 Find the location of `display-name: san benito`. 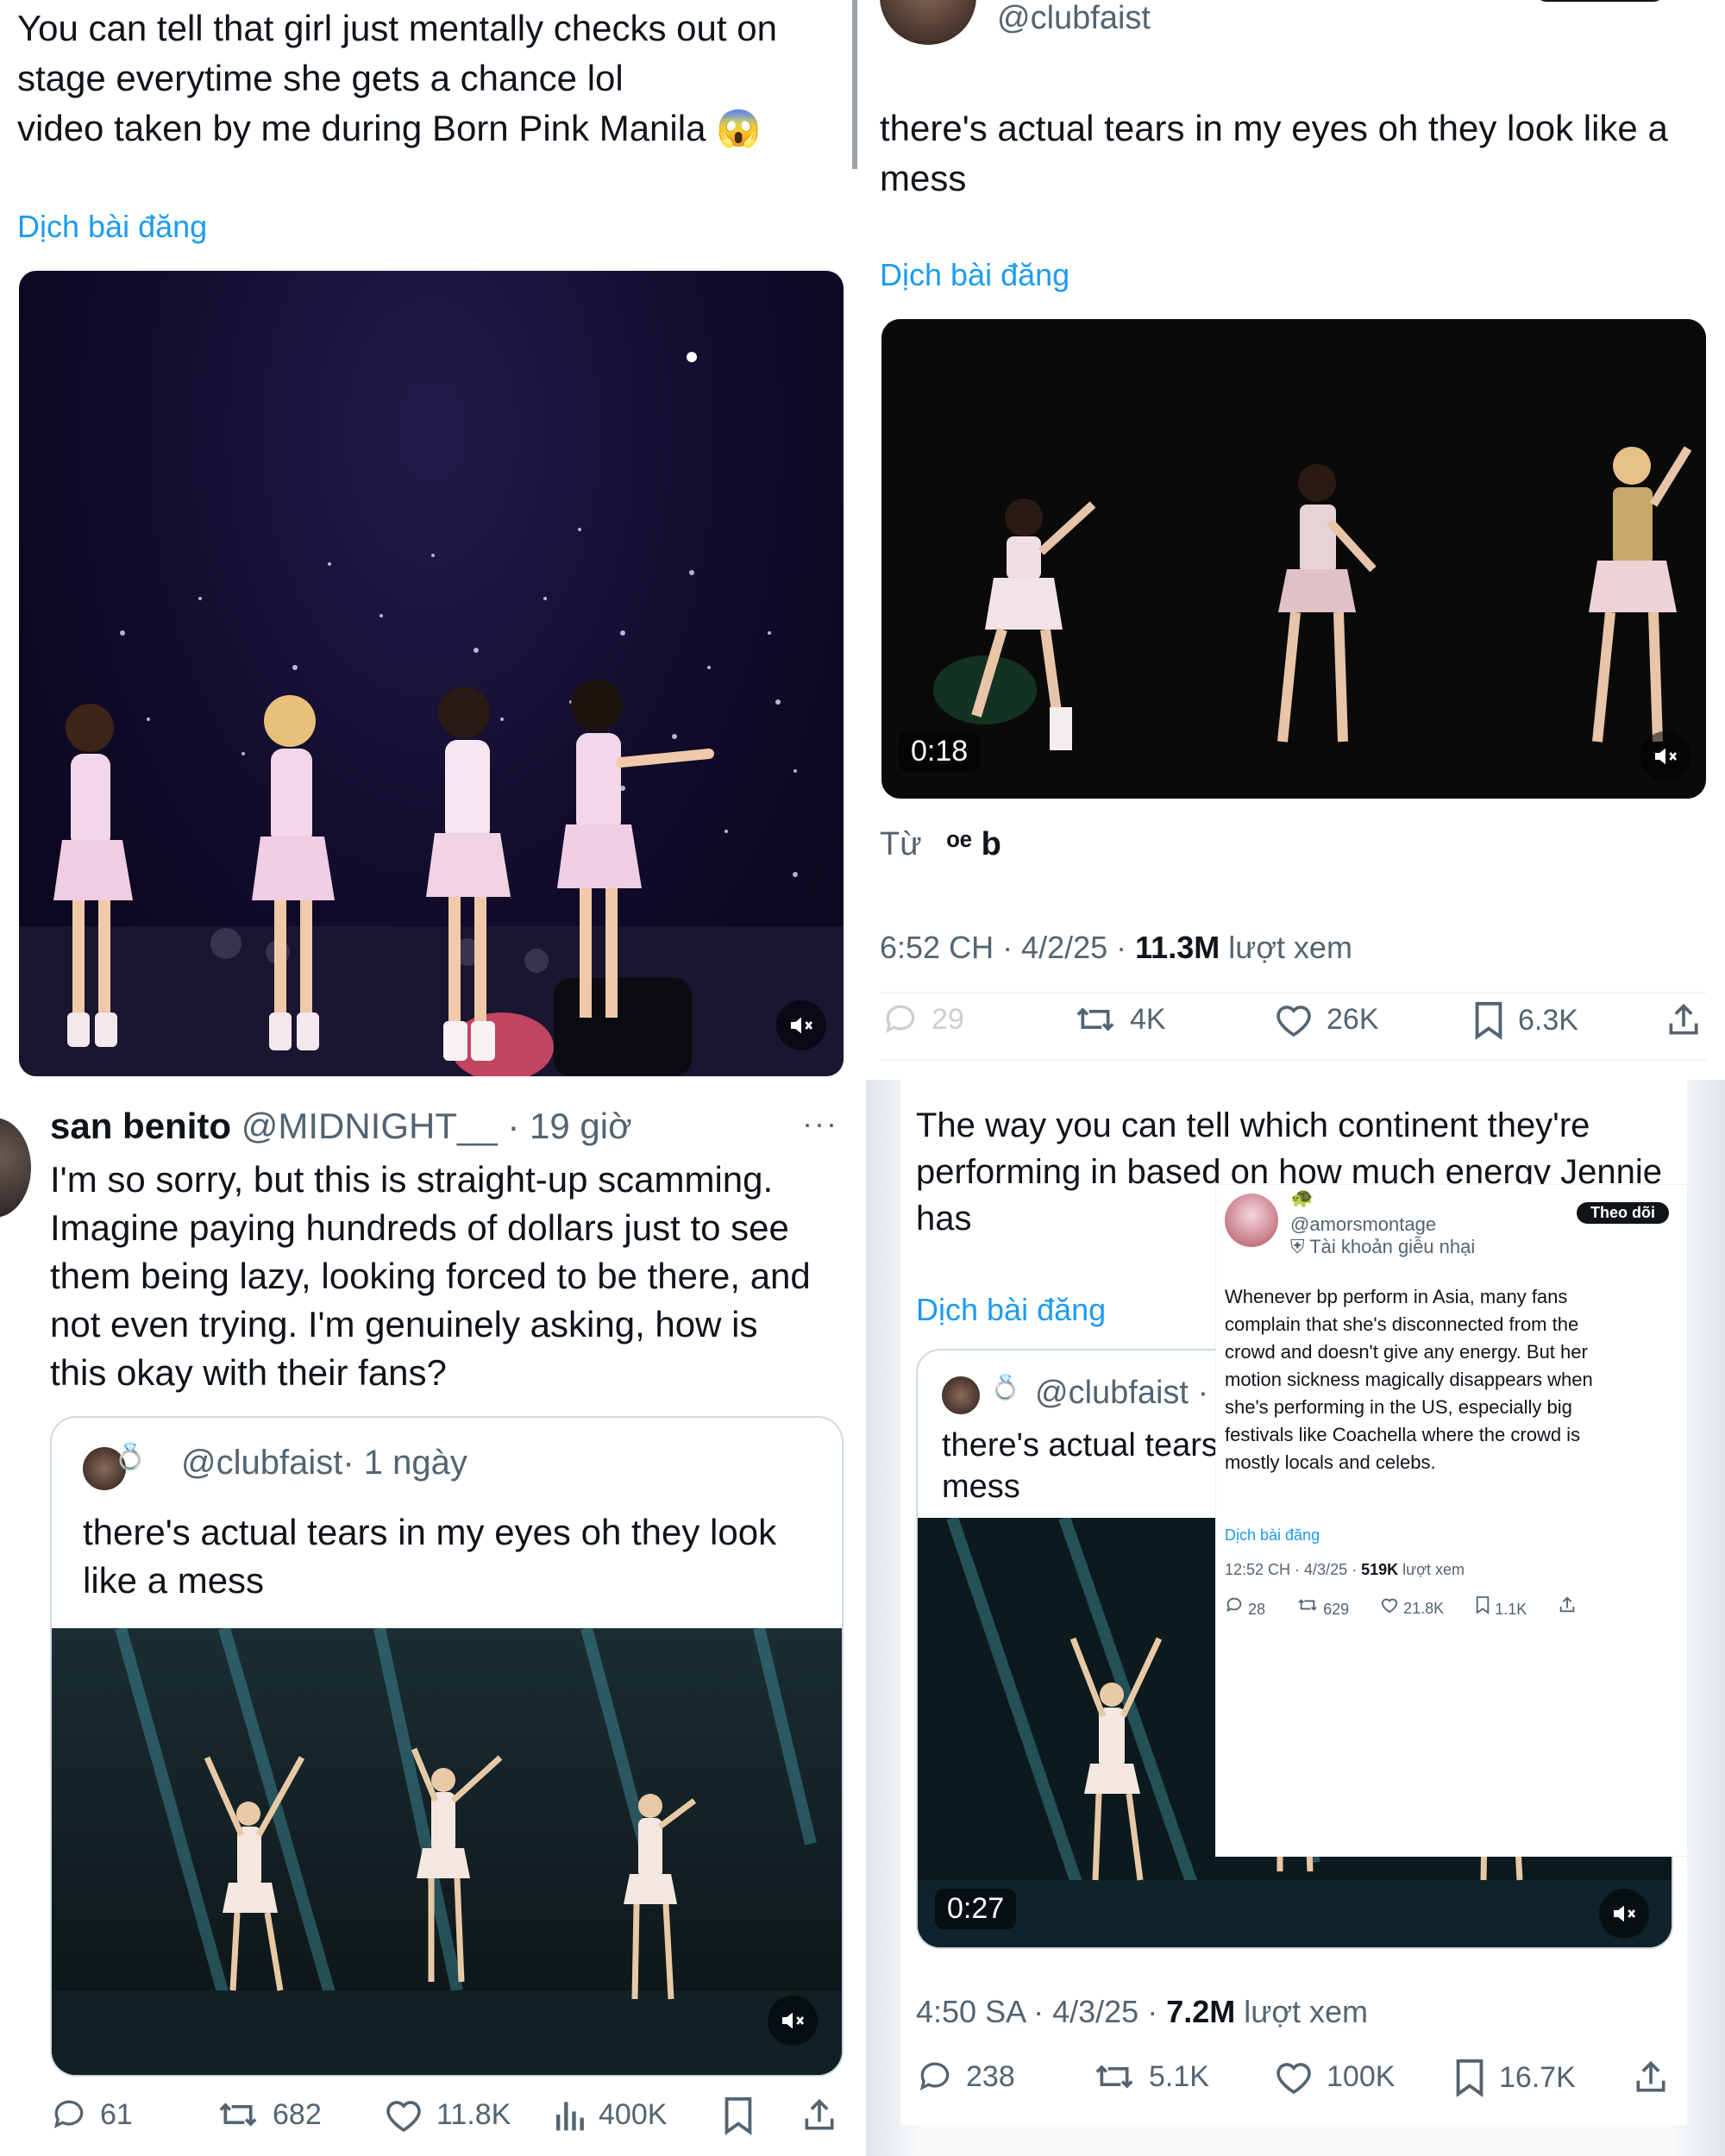

display-name: san benito is located at coordinates (140, 1126).